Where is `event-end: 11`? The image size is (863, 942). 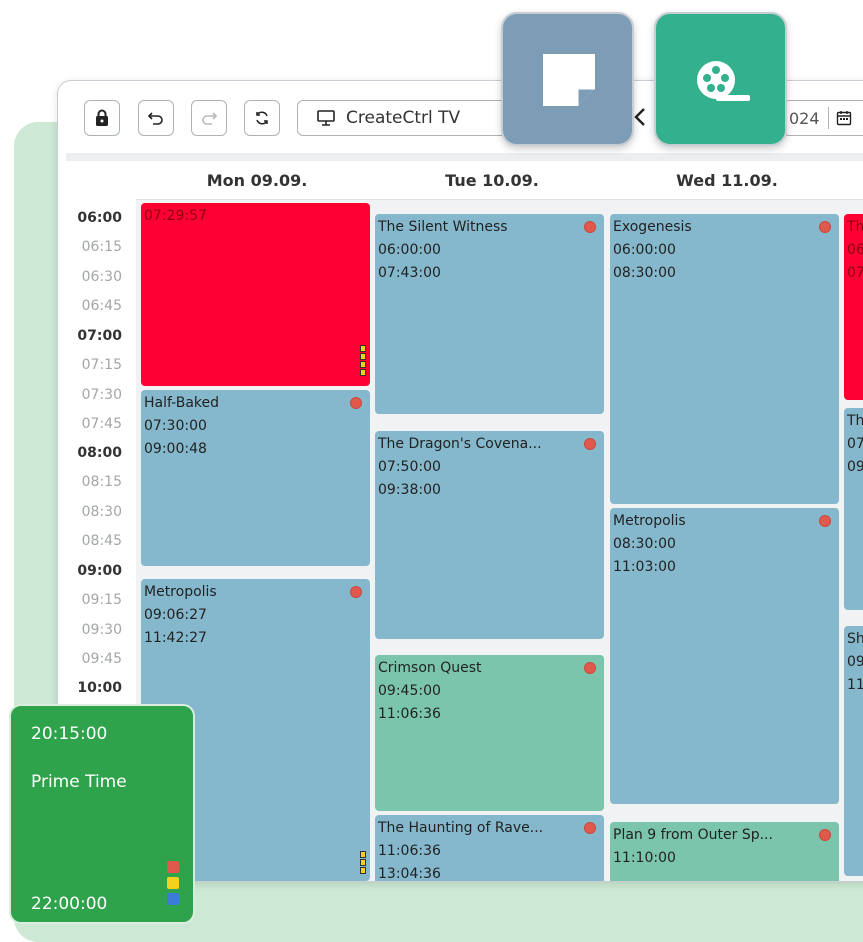
event-end: 11 is located at coordinates (855, 685).